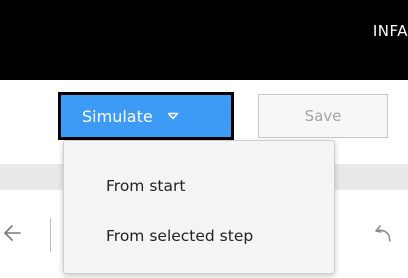  I want to click on simulate-button: Simulate, so click(146, 116).